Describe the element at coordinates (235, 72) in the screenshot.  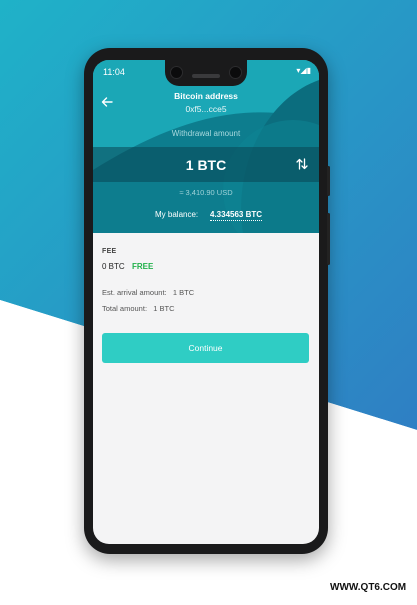
I see `front-camera-right` at that location.